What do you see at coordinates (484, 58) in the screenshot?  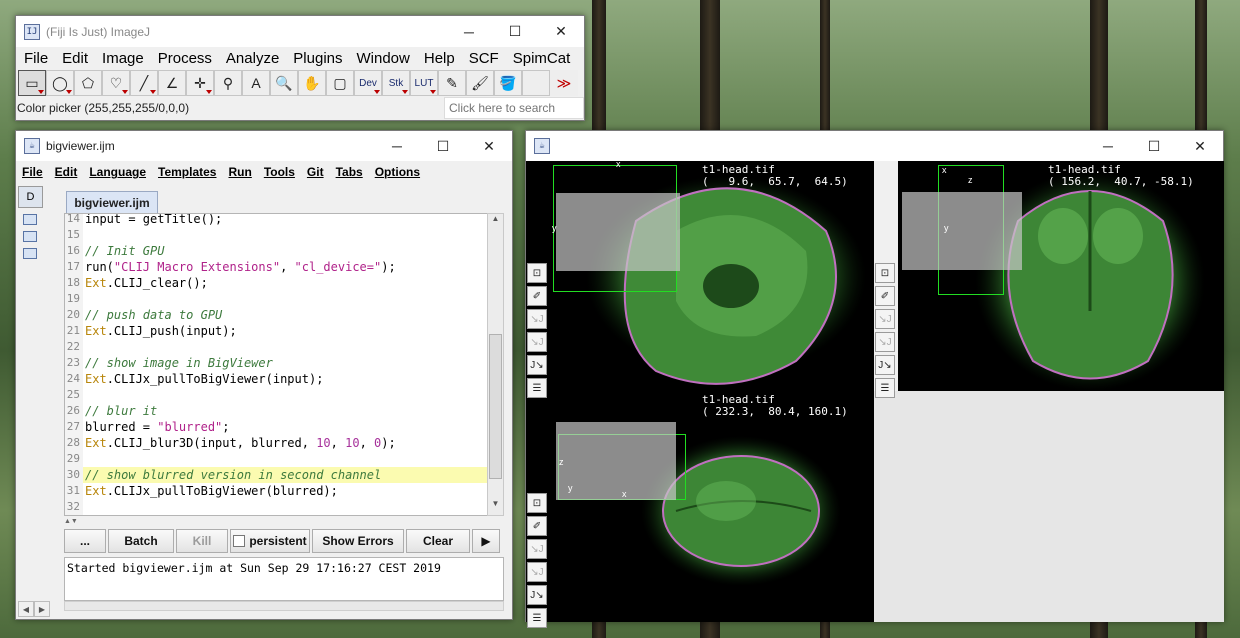 I see `menu-scf: SCF` at bounding box center [484, 58].